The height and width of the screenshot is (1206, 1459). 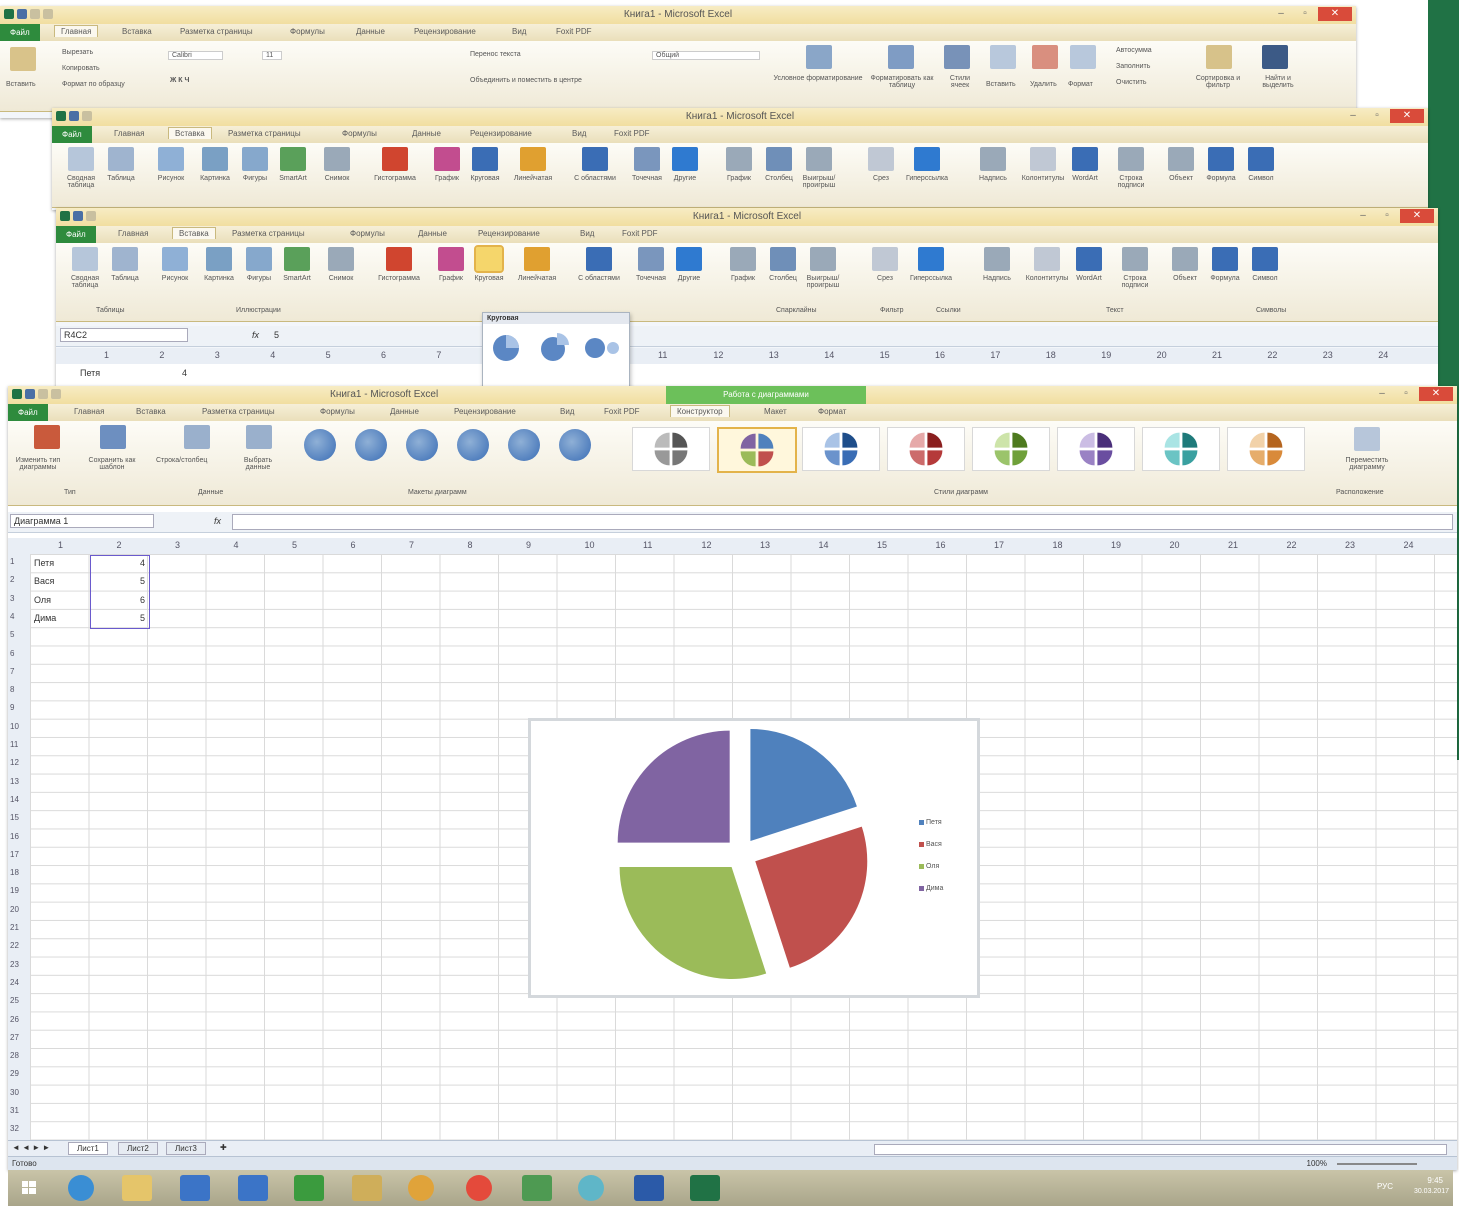 I want to click on row-header: 22, so click(x=14, y=945).